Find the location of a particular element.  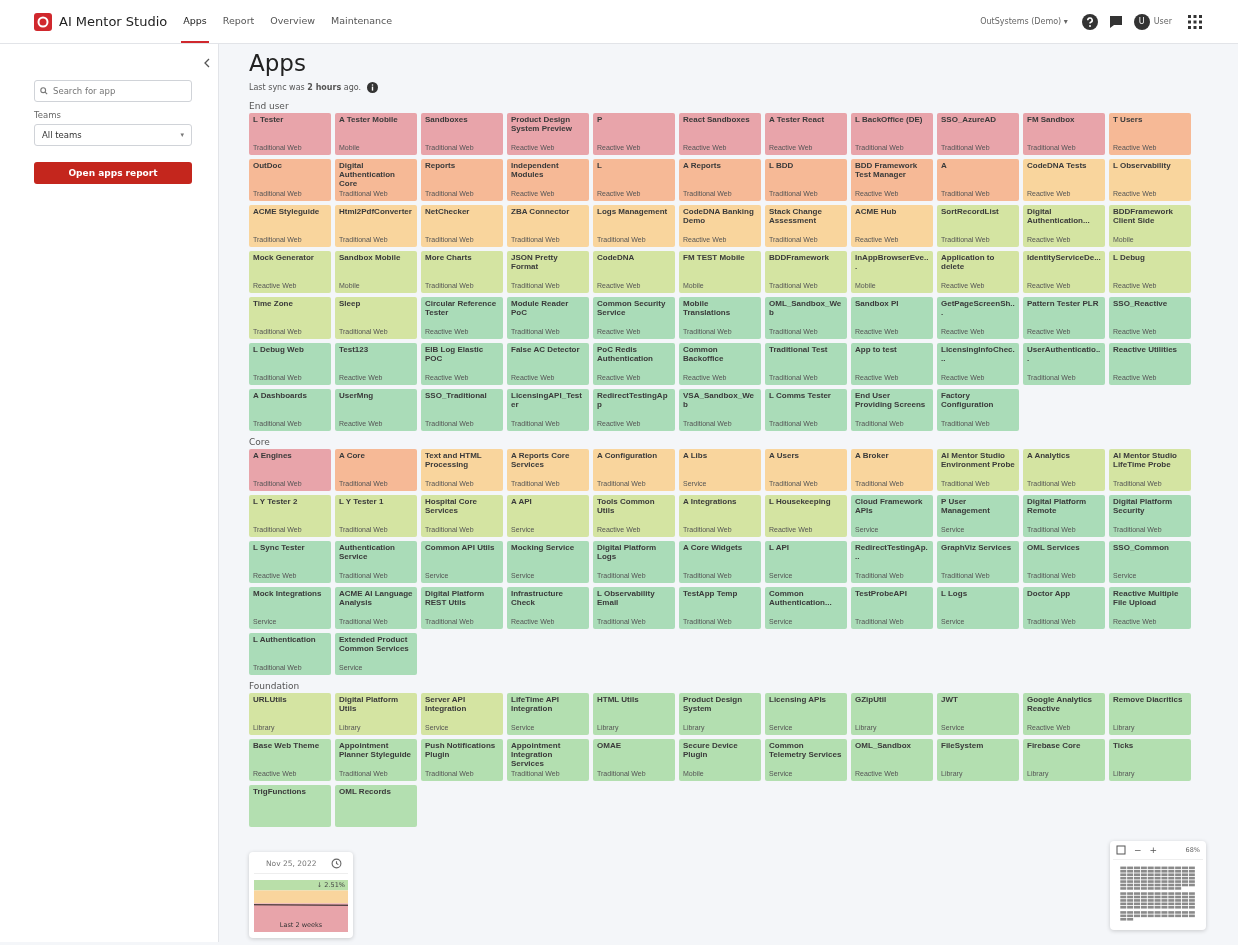

app-name: JSON Pretty Format is located at coordinates (535, 263).